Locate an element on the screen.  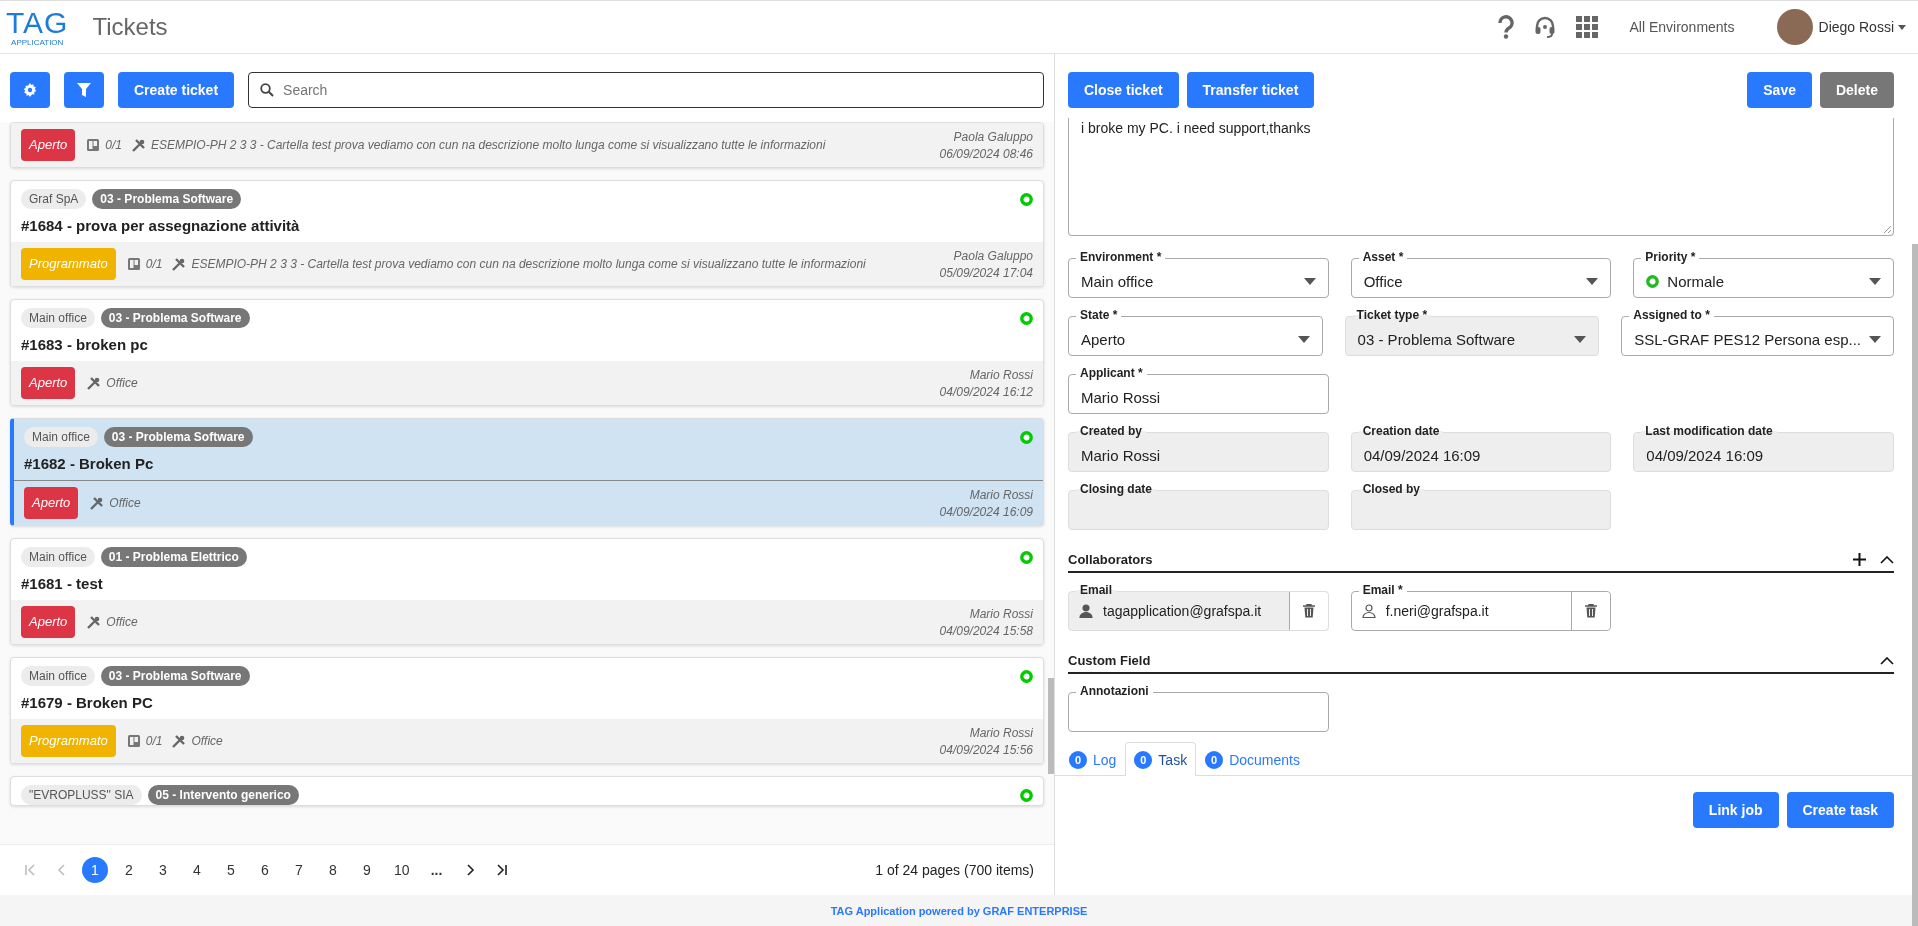
author-name: Paola Galuppo is located at coordinates (993, 136).